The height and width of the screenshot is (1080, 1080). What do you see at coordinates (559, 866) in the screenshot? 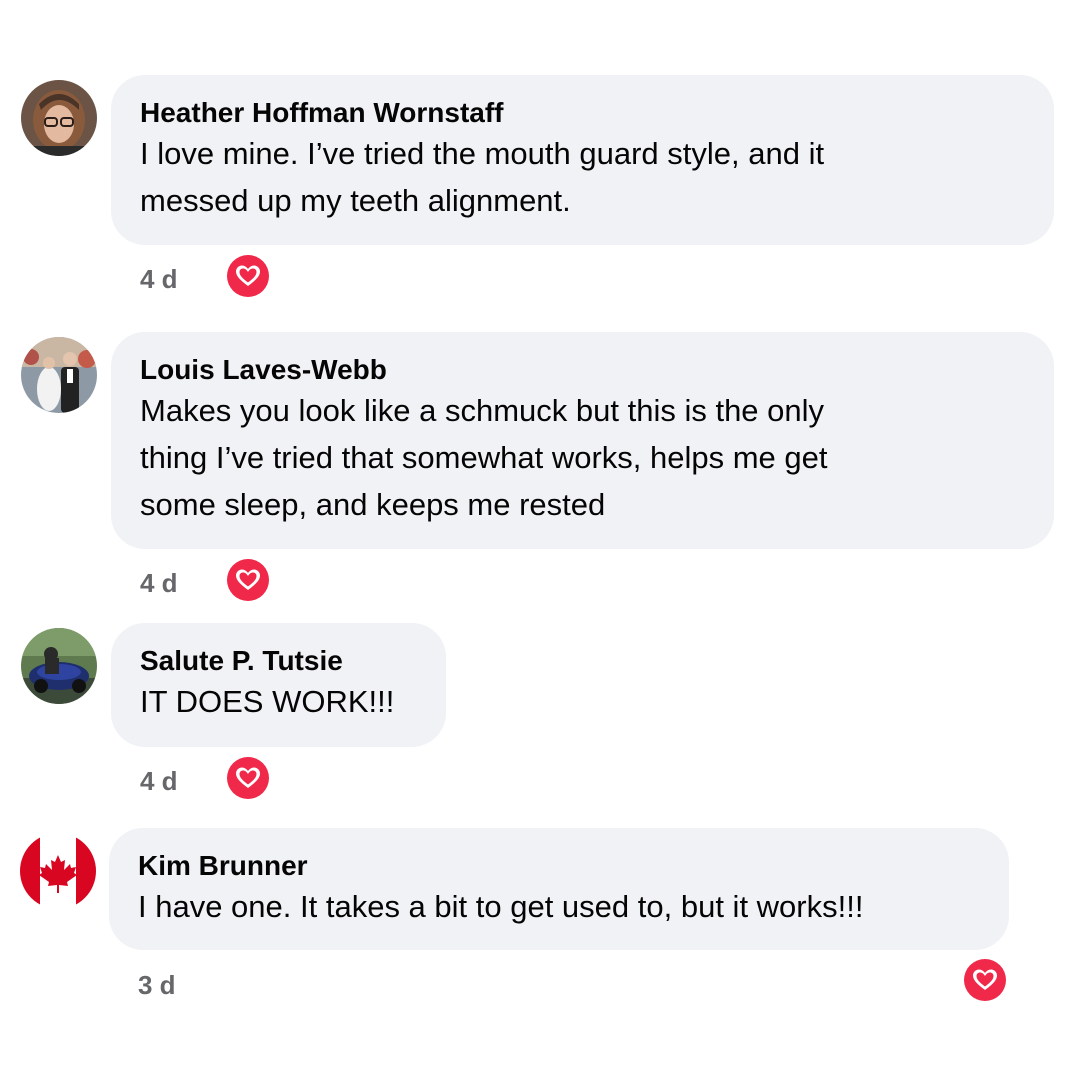
I see `comment-author: Kim Brunner` at bounding box center [559, 866].